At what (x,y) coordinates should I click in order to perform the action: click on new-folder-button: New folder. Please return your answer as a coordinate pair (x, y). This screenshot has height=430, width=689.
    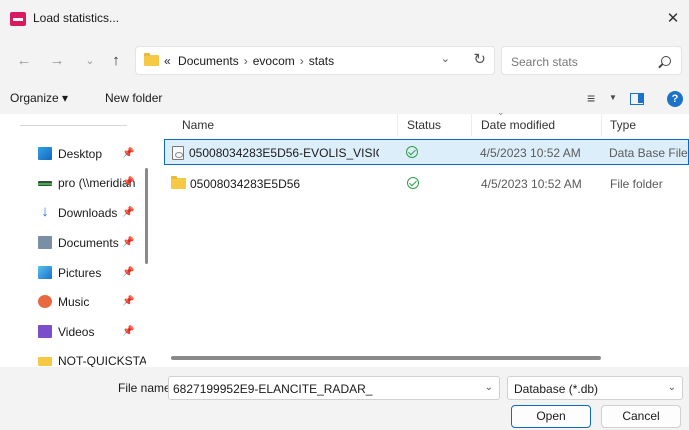
    Looking at the image, I should click on (133, 98).